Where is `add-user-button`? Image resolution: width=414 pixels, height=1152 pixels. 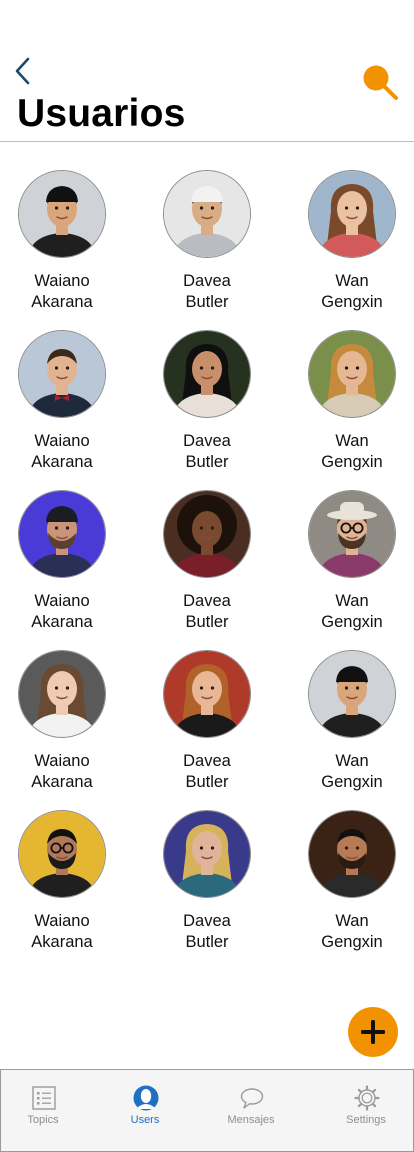 add-user-button is located at coordinates (373, 1032).